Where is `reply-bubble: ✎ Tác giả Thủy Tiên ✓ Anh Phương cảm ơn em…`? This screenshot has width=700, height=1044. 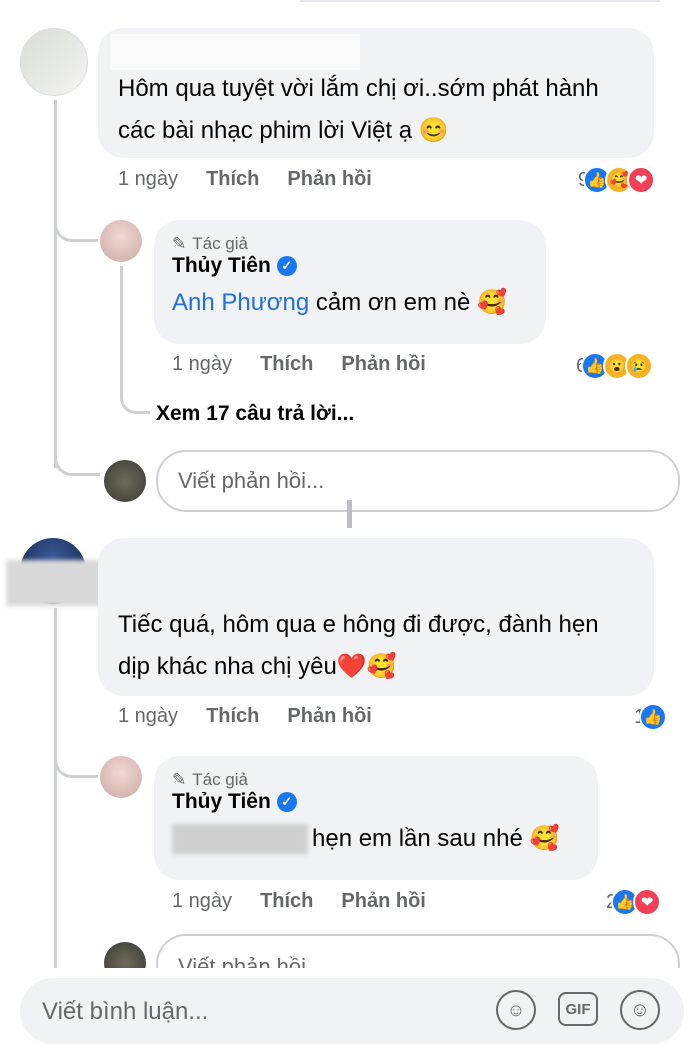 reply-bubble: ✎ Tác giả Thủy Tiên ✓ Anh Phương cảm ơn em… is located at coordinates (350, 282).